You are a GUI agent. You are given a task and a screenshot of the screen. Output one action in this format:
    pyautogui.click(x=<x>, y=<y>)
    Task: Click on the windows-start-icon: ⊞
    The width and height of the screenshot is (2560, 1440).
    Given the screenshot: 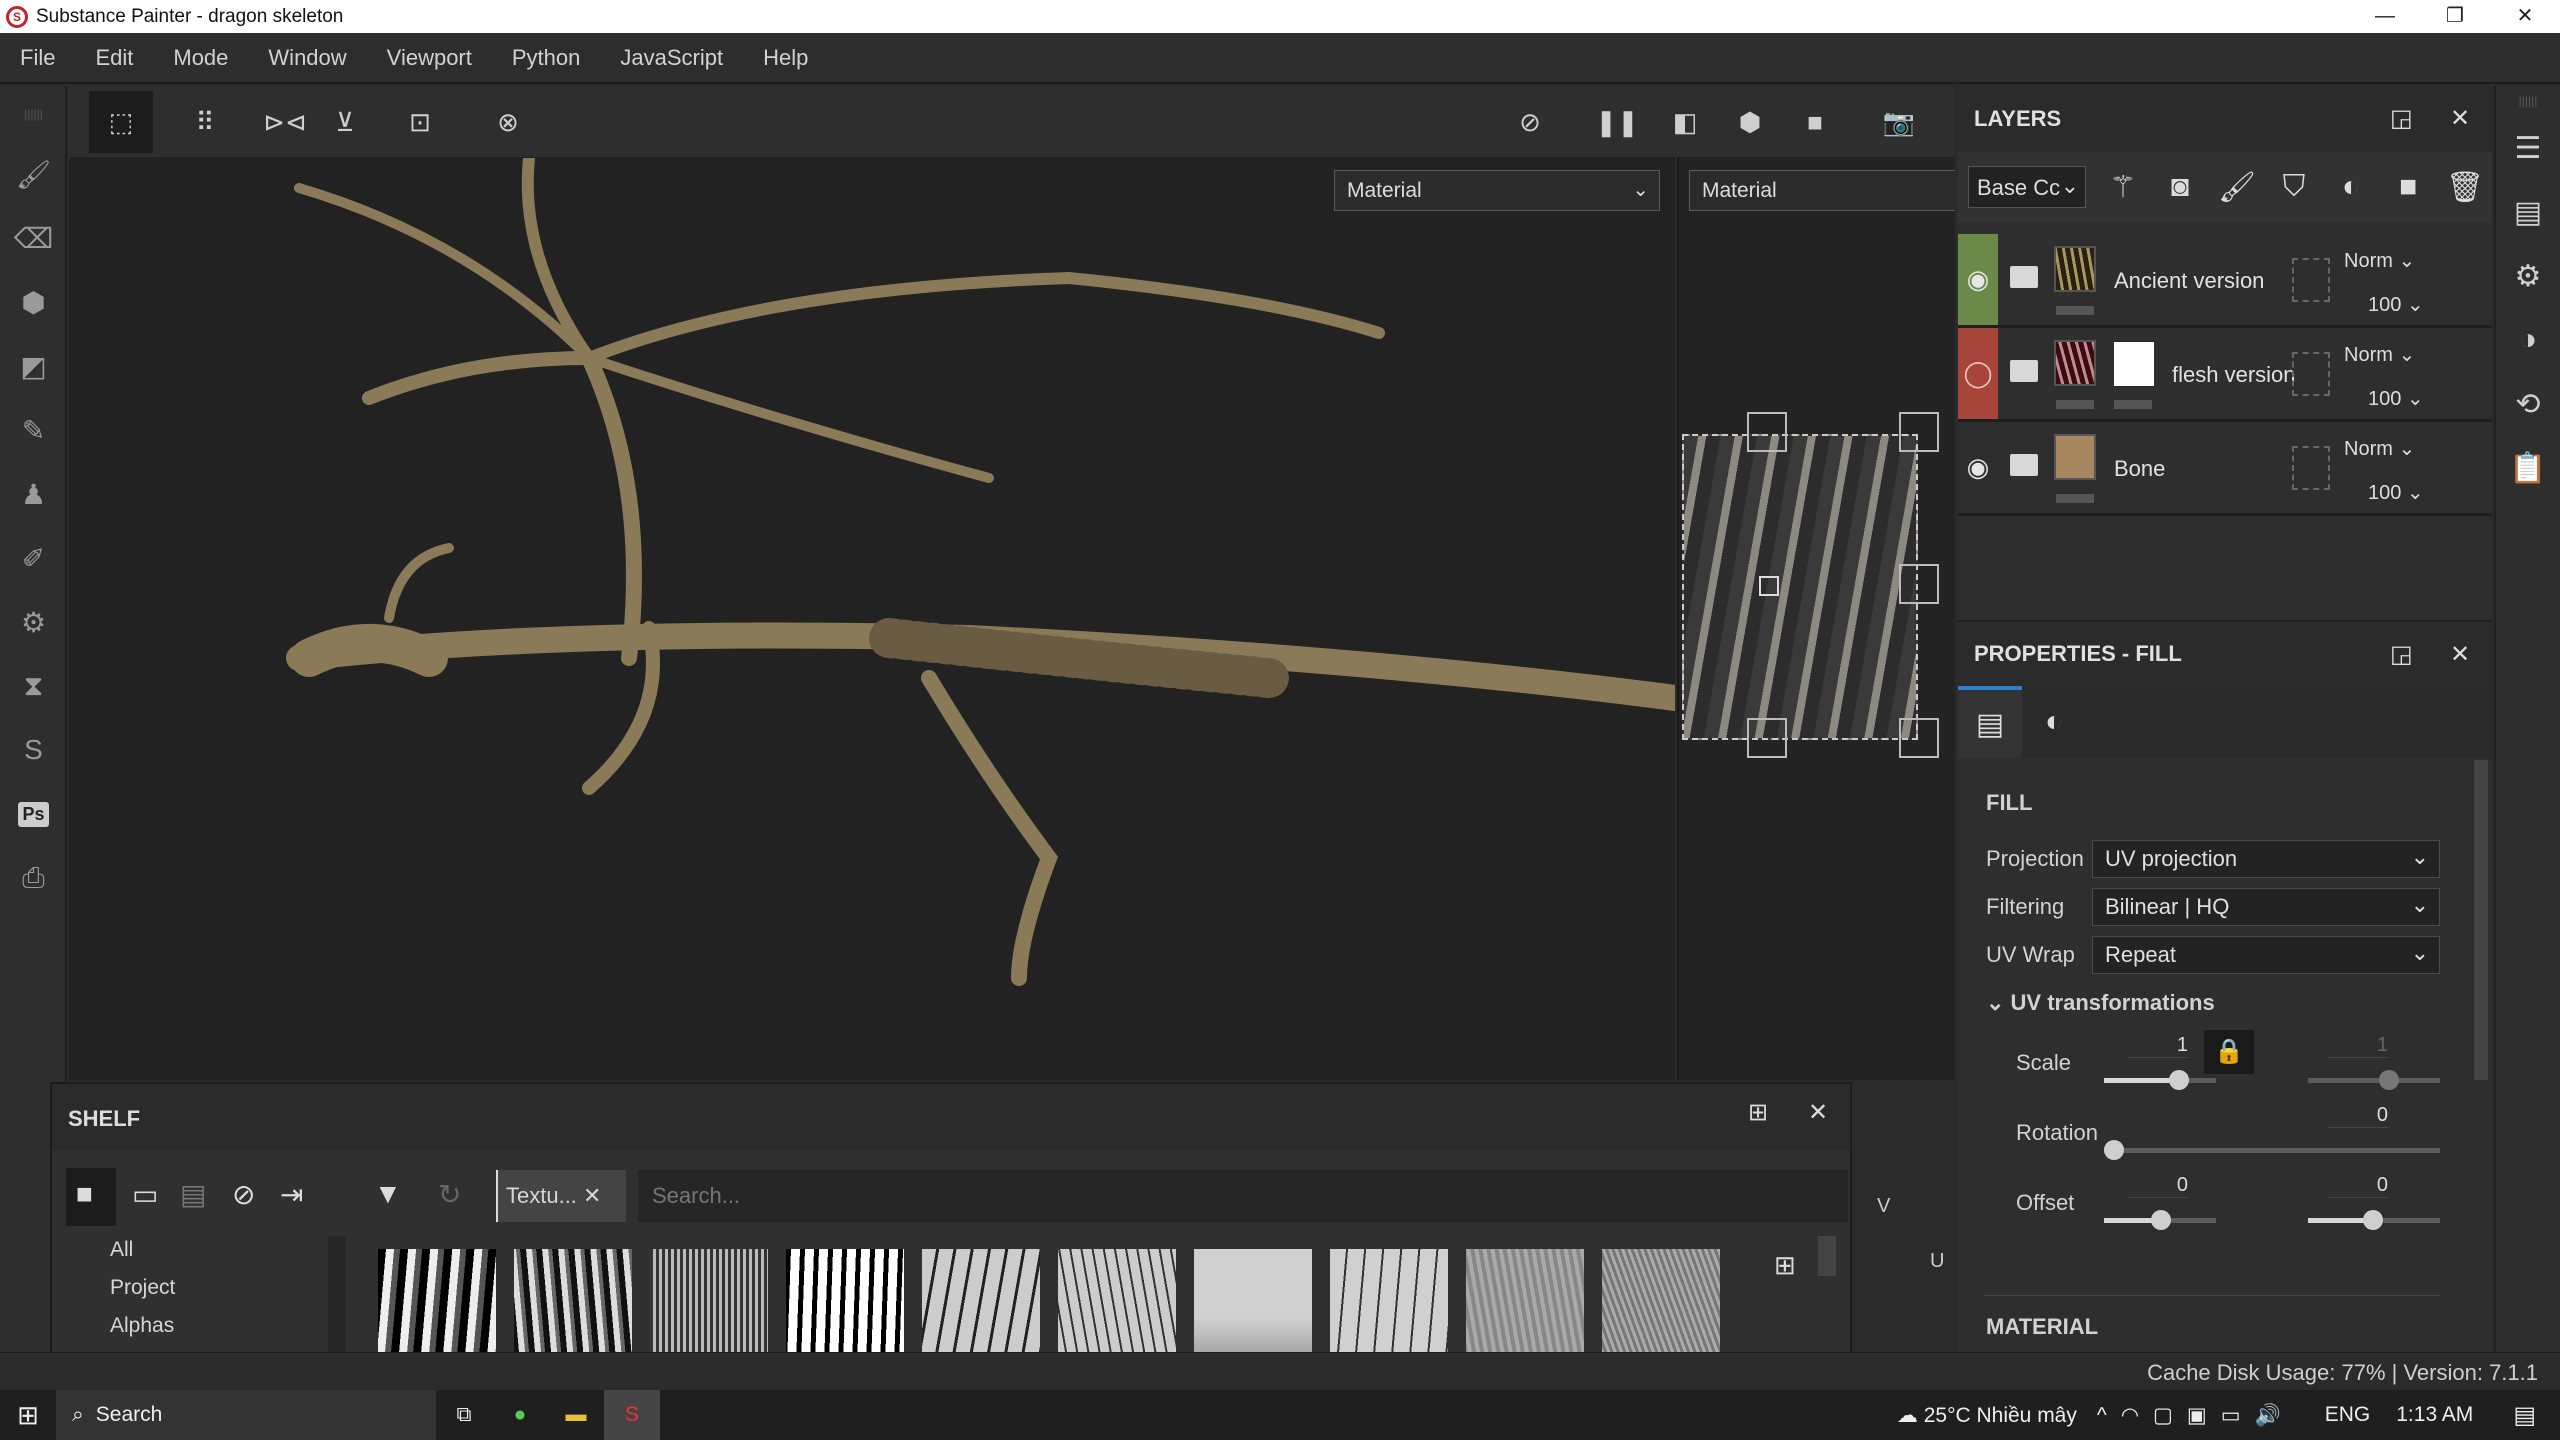 What is the action you would take?
    pyautogui.click(x=28, y=1415)
    